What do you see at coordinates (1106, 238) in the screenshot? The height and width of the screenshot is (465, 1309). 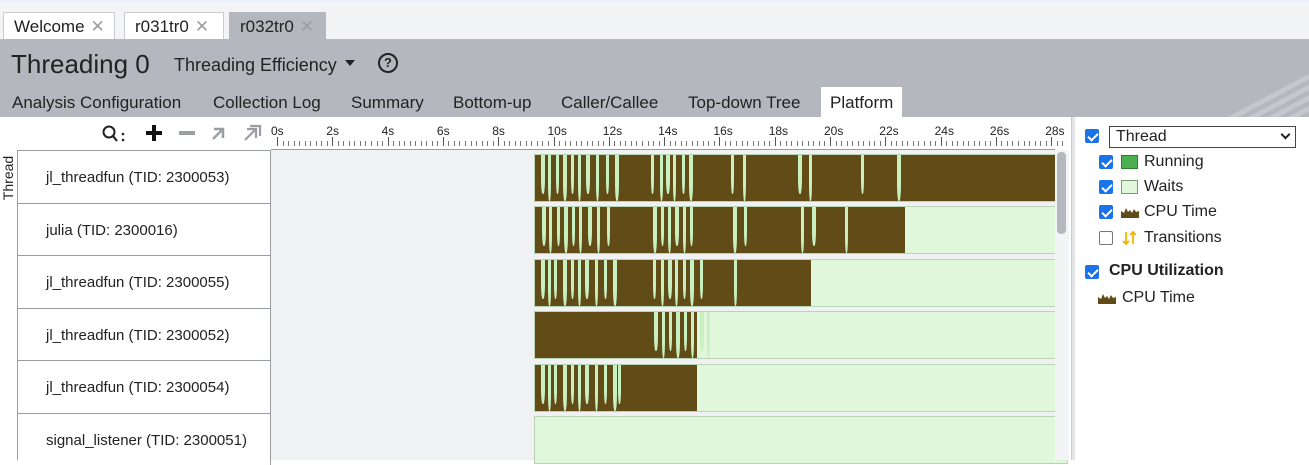 I see `transitions-checkbox` at bounding box center [1106, 238].